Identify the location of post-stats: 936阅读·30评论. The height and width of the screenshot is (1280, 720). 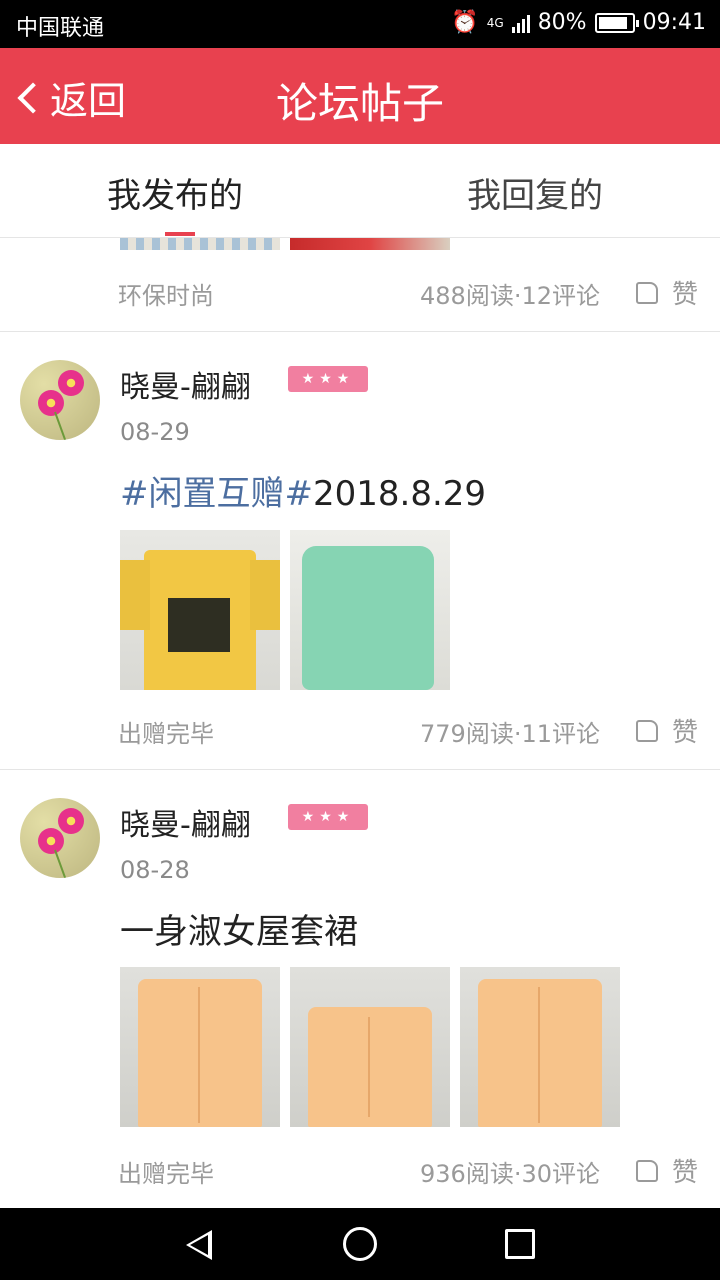
(510, 1174).